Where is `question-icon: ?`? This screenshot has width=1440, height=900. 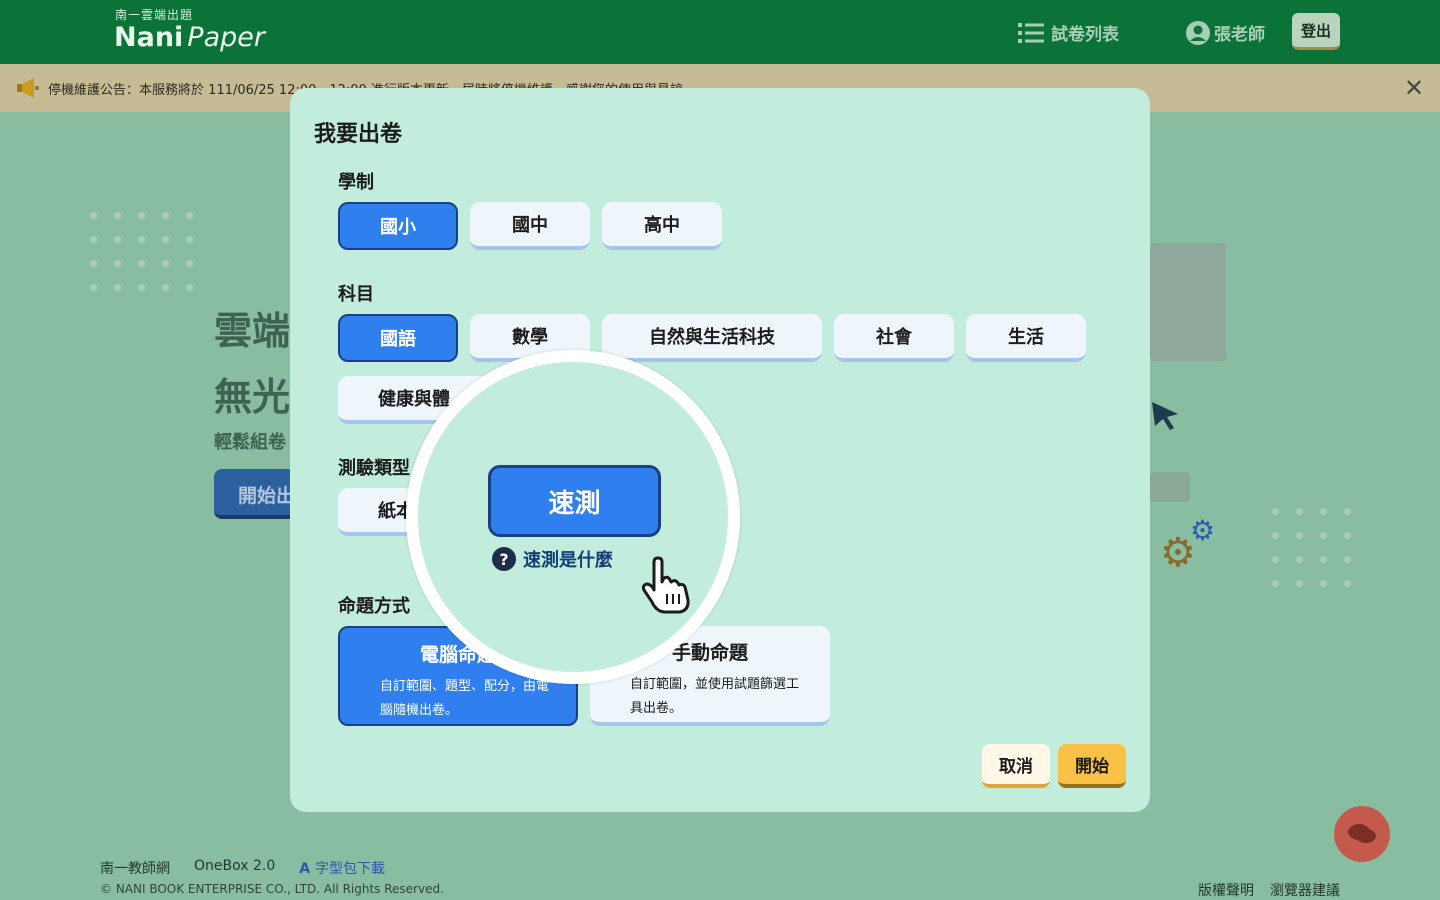 question-icon: ? is located at coordinates (504, 559).